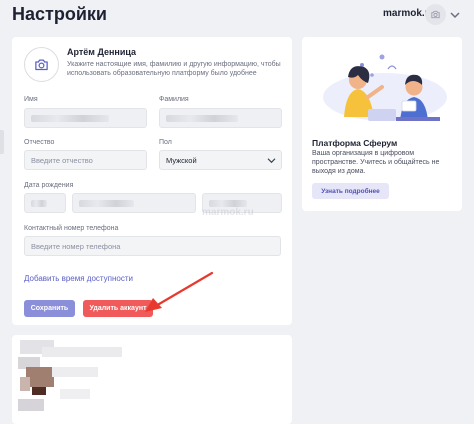  What do you see at coordinates (220, 160) in the screenshot?
I see `gender-select: Мужской` at bounding box center [220, 160].